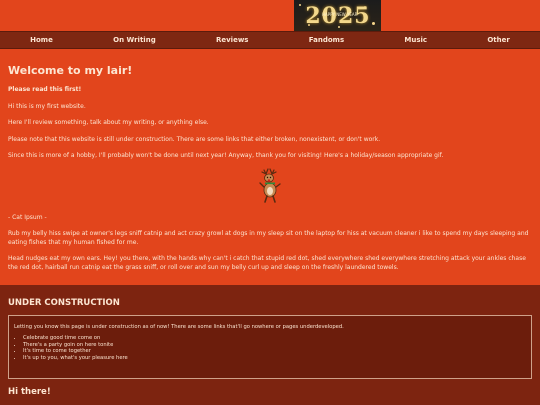 This screenshot has height=405, width=540. I want to click on nav-reviews: Reviews, so click(232, 40).